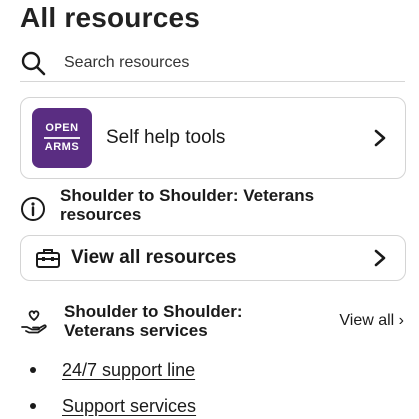  Describe the element at coordinates (62, 128) in the screenshot. I see `logo-text-open: OPEN` at that location.